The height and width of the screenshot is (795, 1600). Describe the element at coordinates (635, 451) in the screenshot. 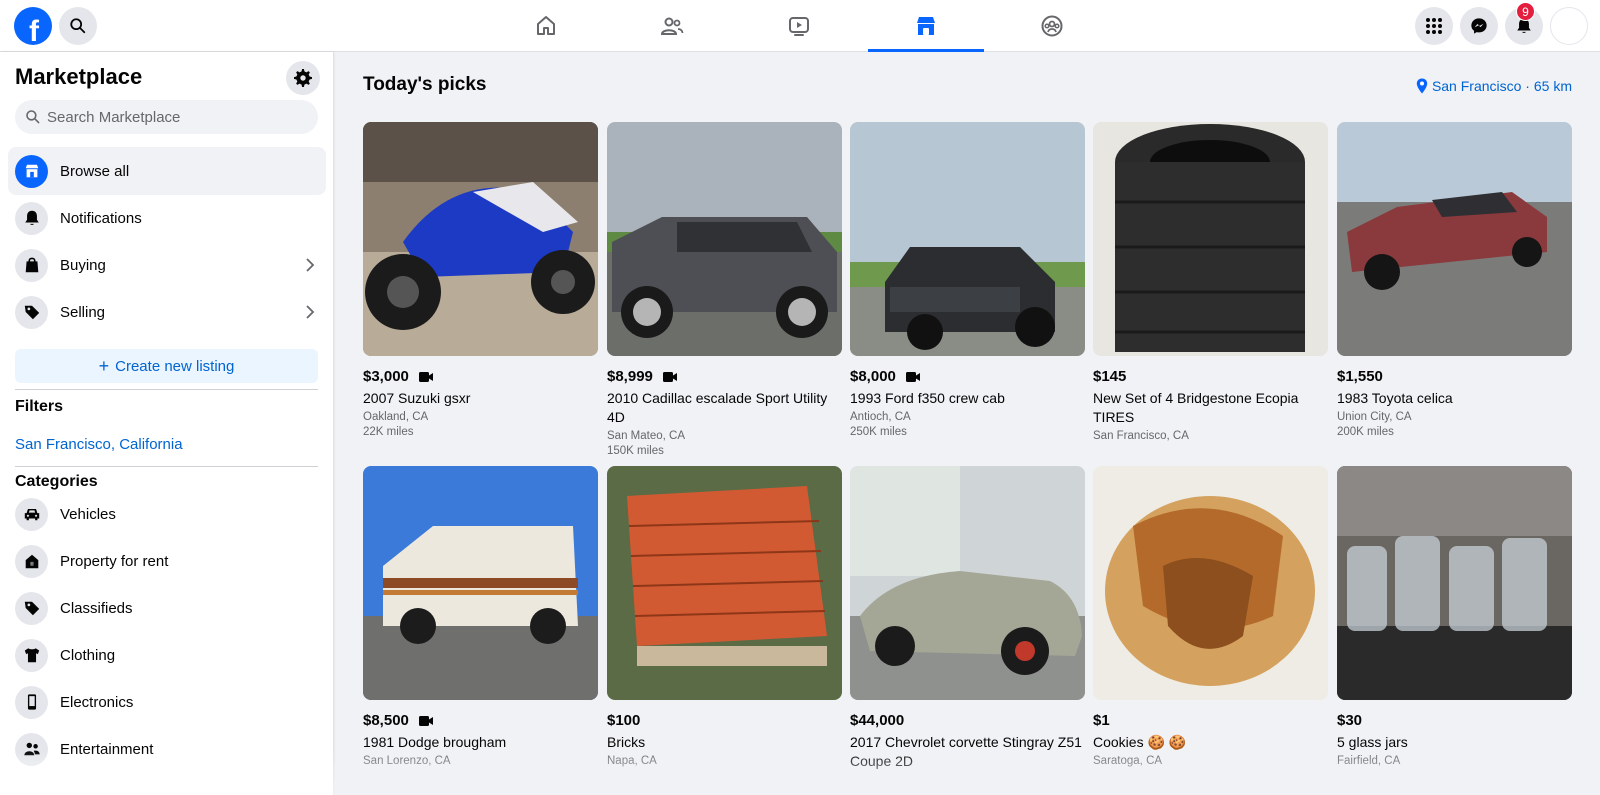

I see `listing-mileage: 150K miles` at that location.